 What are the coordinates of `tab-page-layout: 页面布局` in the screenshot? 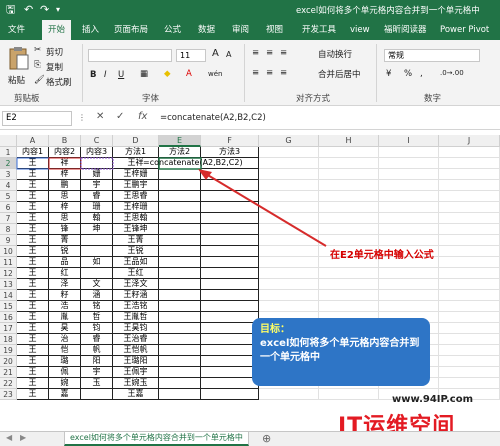 It's located at (131, 30).